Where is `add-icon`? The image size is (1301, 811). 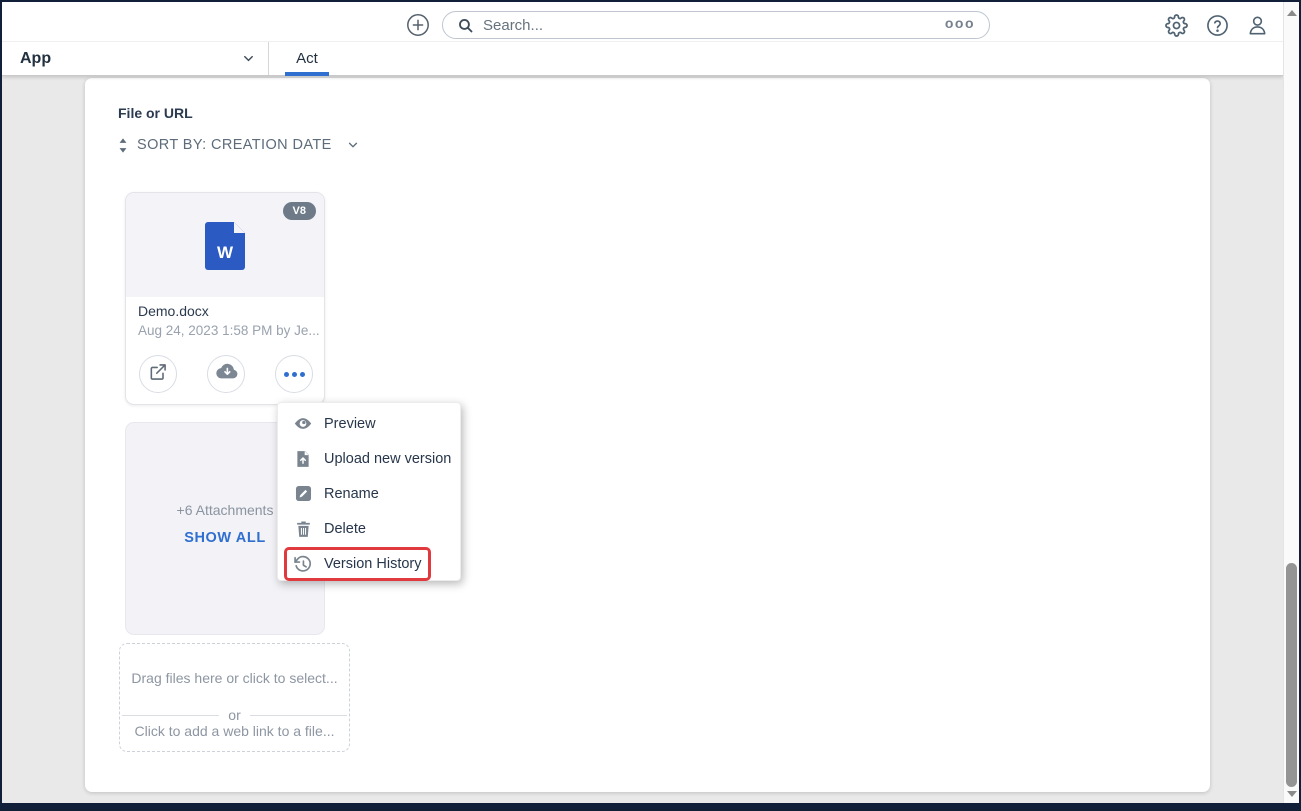
add-icon is located at coordinates (418, 25).